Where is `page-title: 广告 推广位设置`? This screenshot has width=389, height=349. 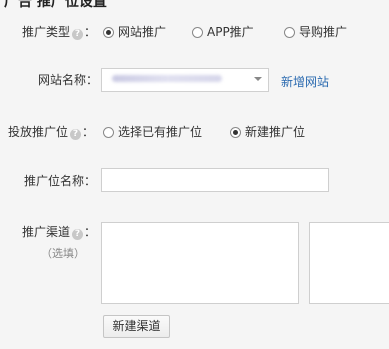 page-title: 广告 推广位设置 is located at coordinates (55, 5).